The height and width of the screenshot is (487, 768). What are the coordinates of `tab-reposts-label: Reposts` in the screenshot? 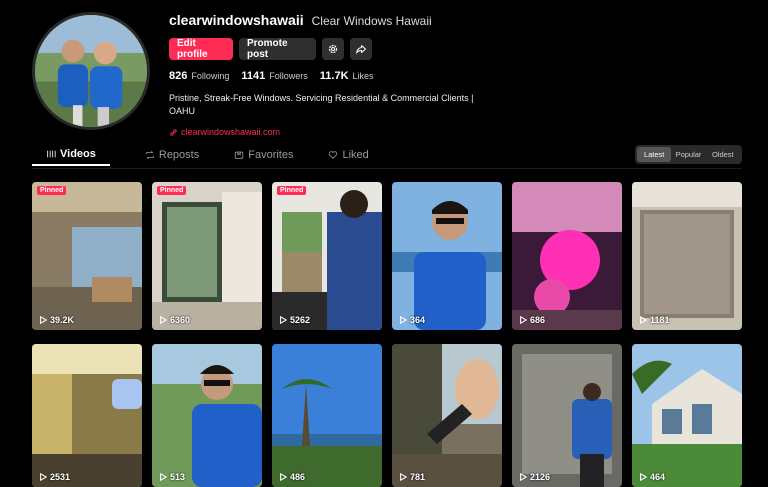 It's located at (179, 155).